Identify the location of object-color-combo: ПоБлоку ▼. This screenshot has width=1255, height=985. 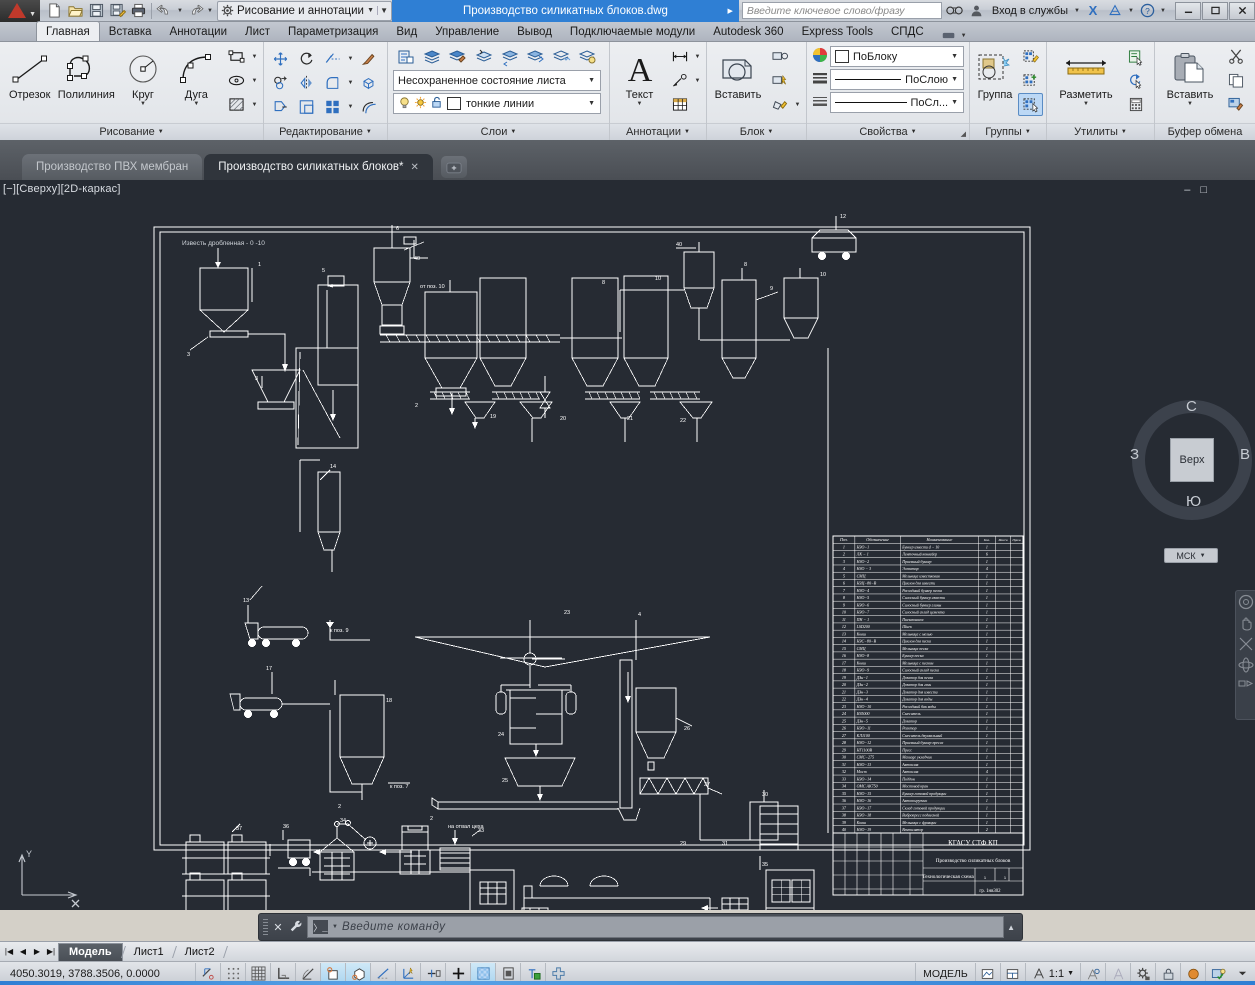
(897, 56).